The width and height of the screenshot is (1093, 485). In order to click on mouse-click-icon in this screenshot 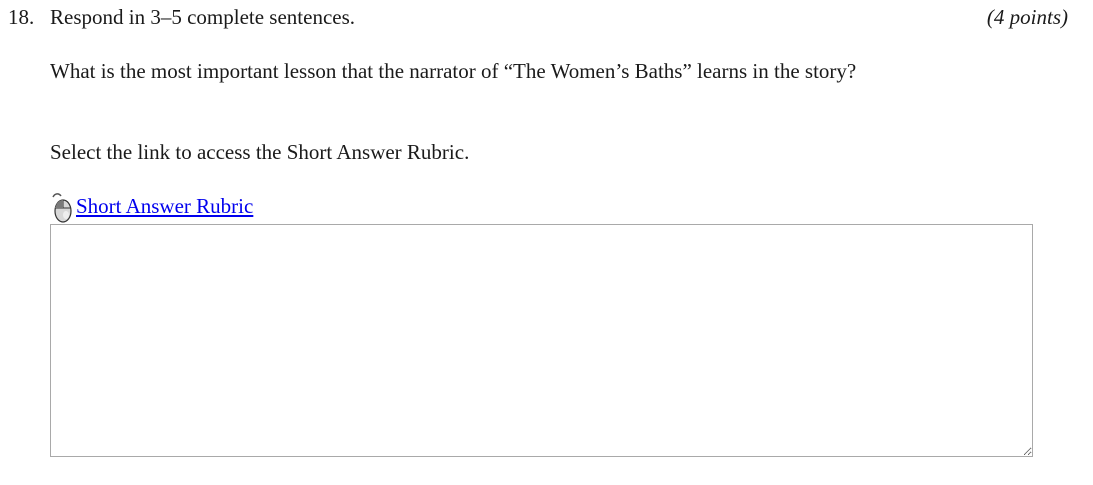, I will do `click(62, 208)`.